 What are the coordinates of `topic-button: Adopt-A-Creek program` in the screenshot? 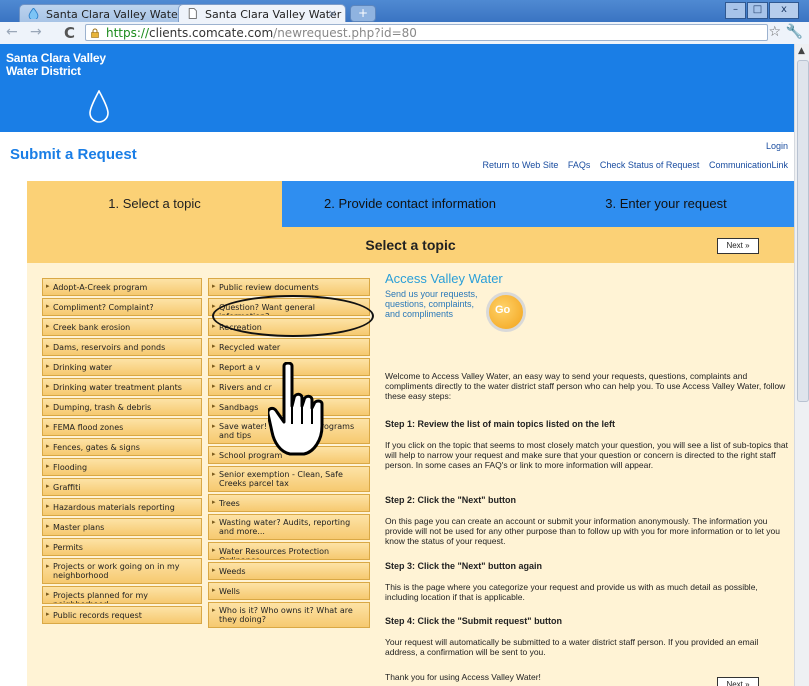 It's located at (122, 287).